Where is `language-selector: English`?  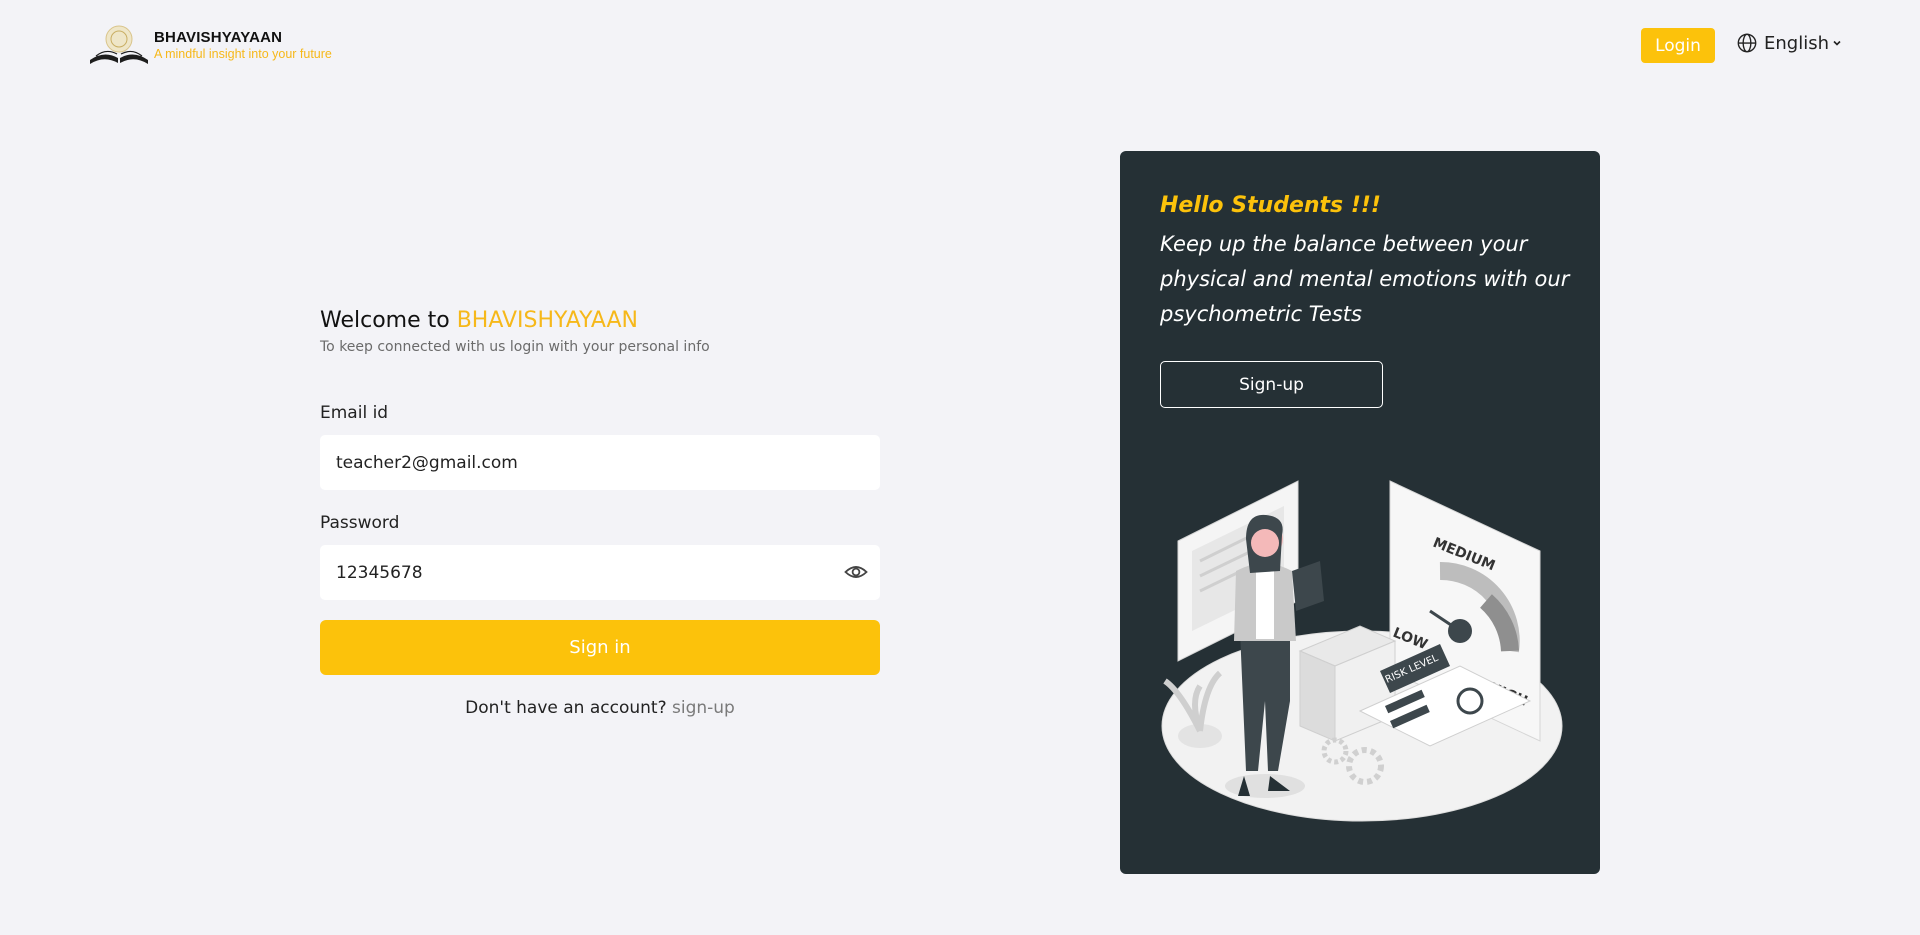
language-selector: English is located at coordinates (1789, 43).